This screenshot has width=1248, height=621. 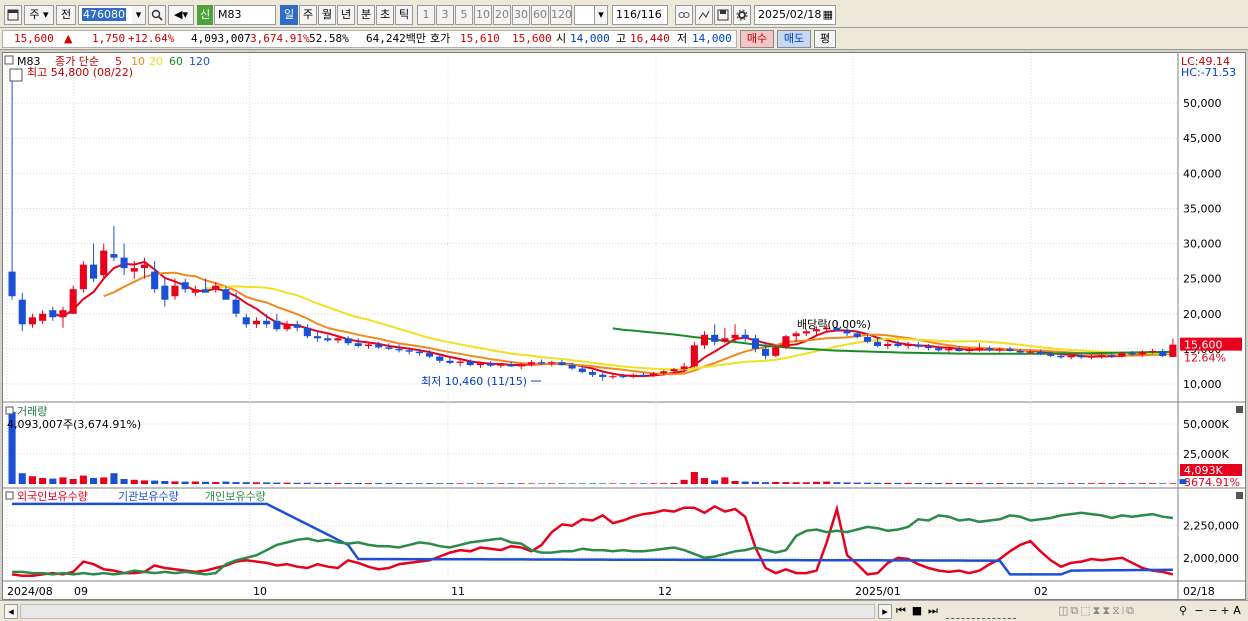 I want to click on custom-interval-dropdown-icon: ▾, so click(x=601, y=15).